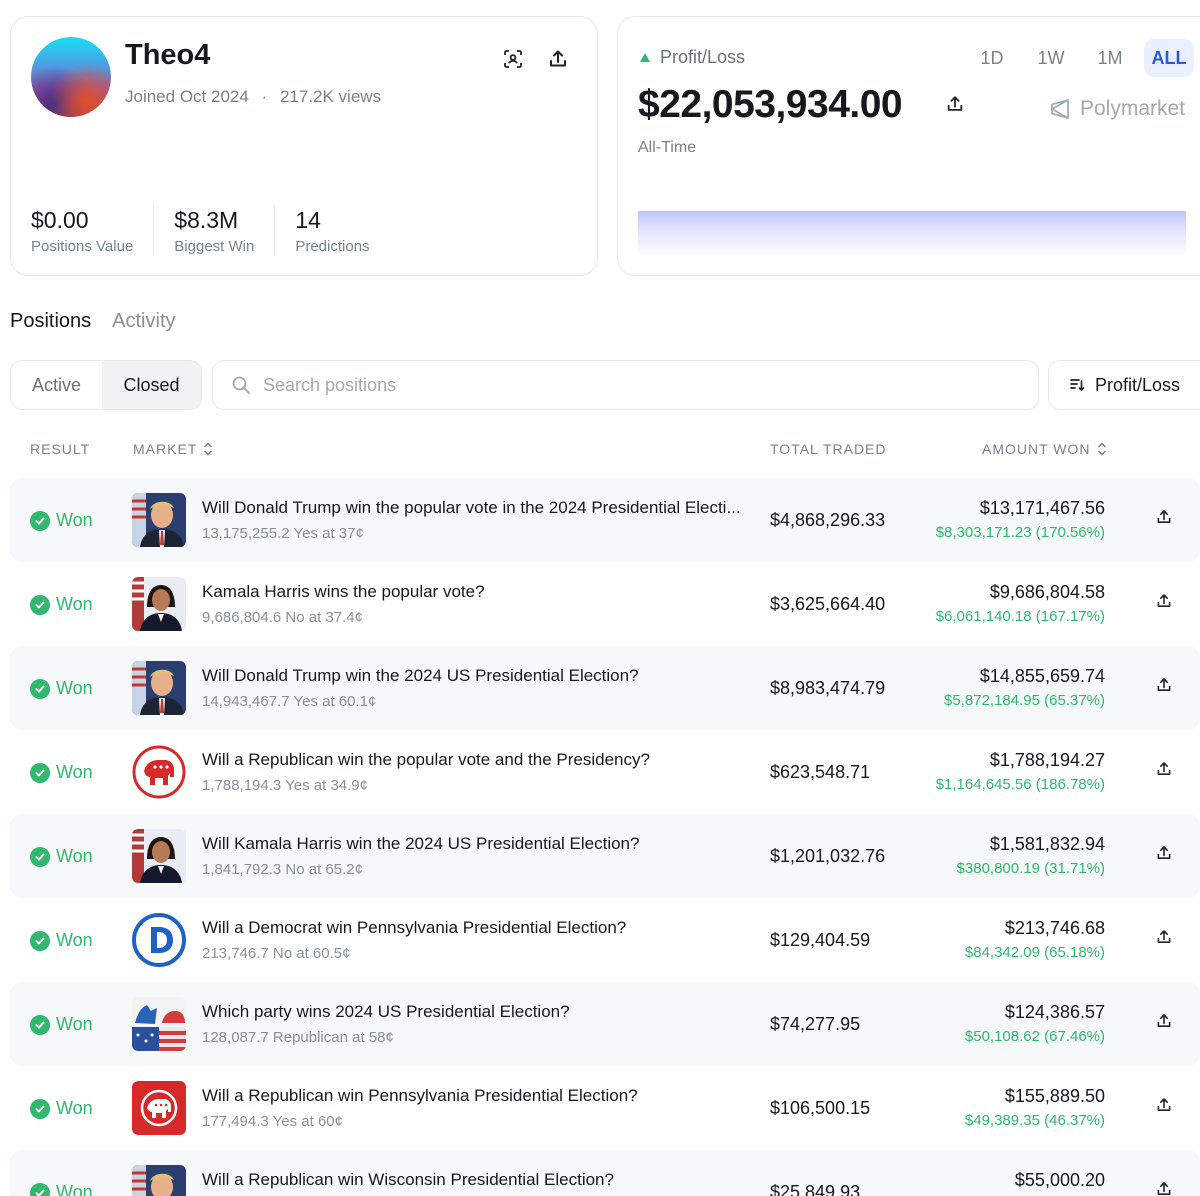 The image size is (1200, 1196). Describe the element at coordinates (103, 321) in the screenshot. I see `section-tabs: Positions Activity` at that location.